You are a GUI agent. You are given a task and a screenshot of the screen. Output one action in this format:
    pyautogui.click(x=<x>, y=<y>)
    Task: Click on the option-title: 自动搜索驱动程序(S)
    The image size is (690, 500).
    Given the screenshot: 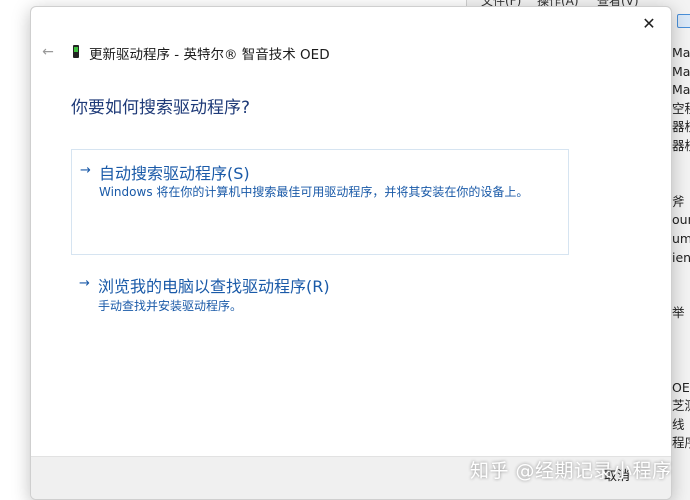 What is the action you would take?
    pyautogui.click(x=174, y=173)
    